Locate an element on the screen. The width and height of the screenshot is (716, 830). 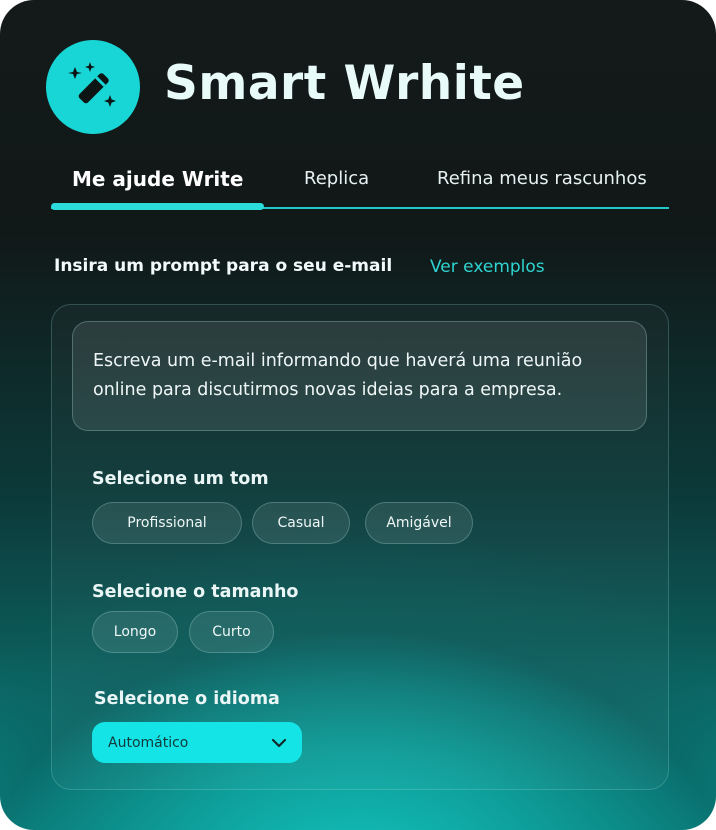
tab-replica: Replica is located at coordinates (336, 178).